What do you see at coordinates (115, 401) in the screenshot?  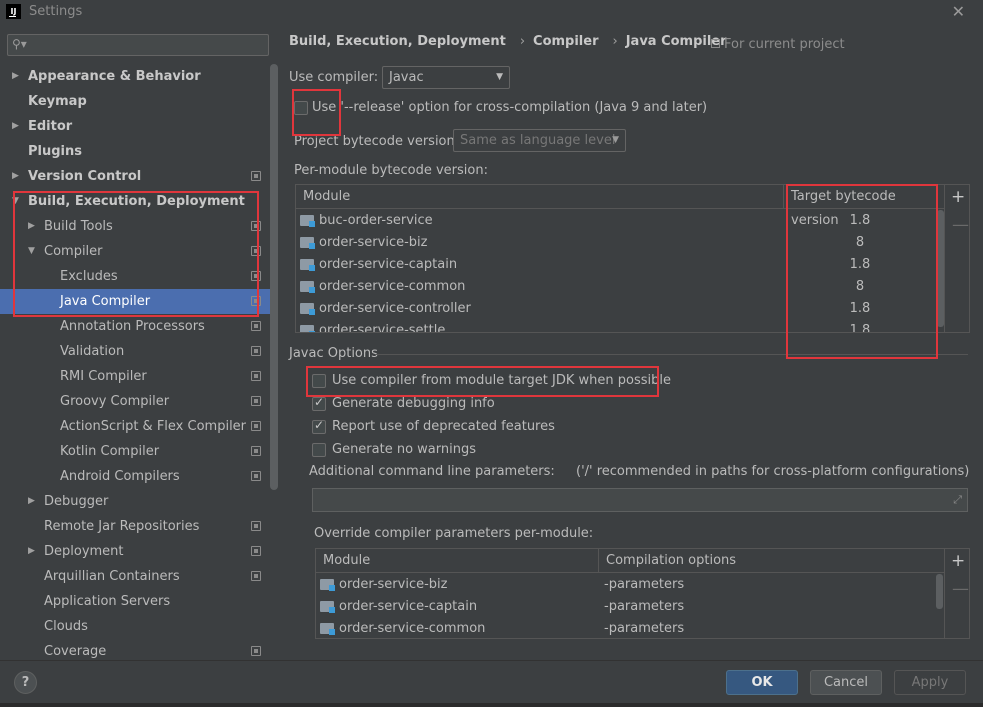 I see `sidebar-item-label: Groovy Compiler` at bounding box center [115, 401].